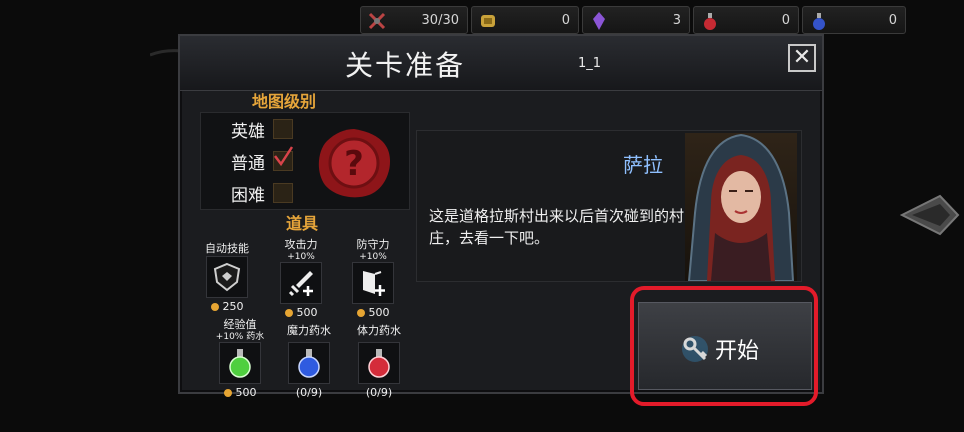 This screenshot has width=964, height=432. Describe the element at coordinates (404, 65) in the screenshot. I see `dialog-title: 关卡准备` at that location.